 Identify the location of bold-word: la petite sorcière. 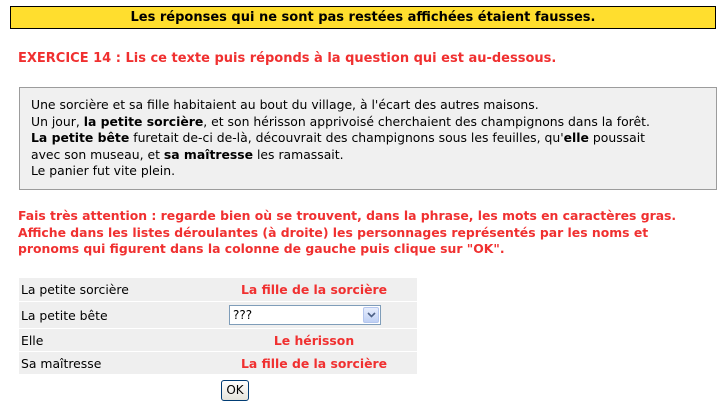
(143, 121).